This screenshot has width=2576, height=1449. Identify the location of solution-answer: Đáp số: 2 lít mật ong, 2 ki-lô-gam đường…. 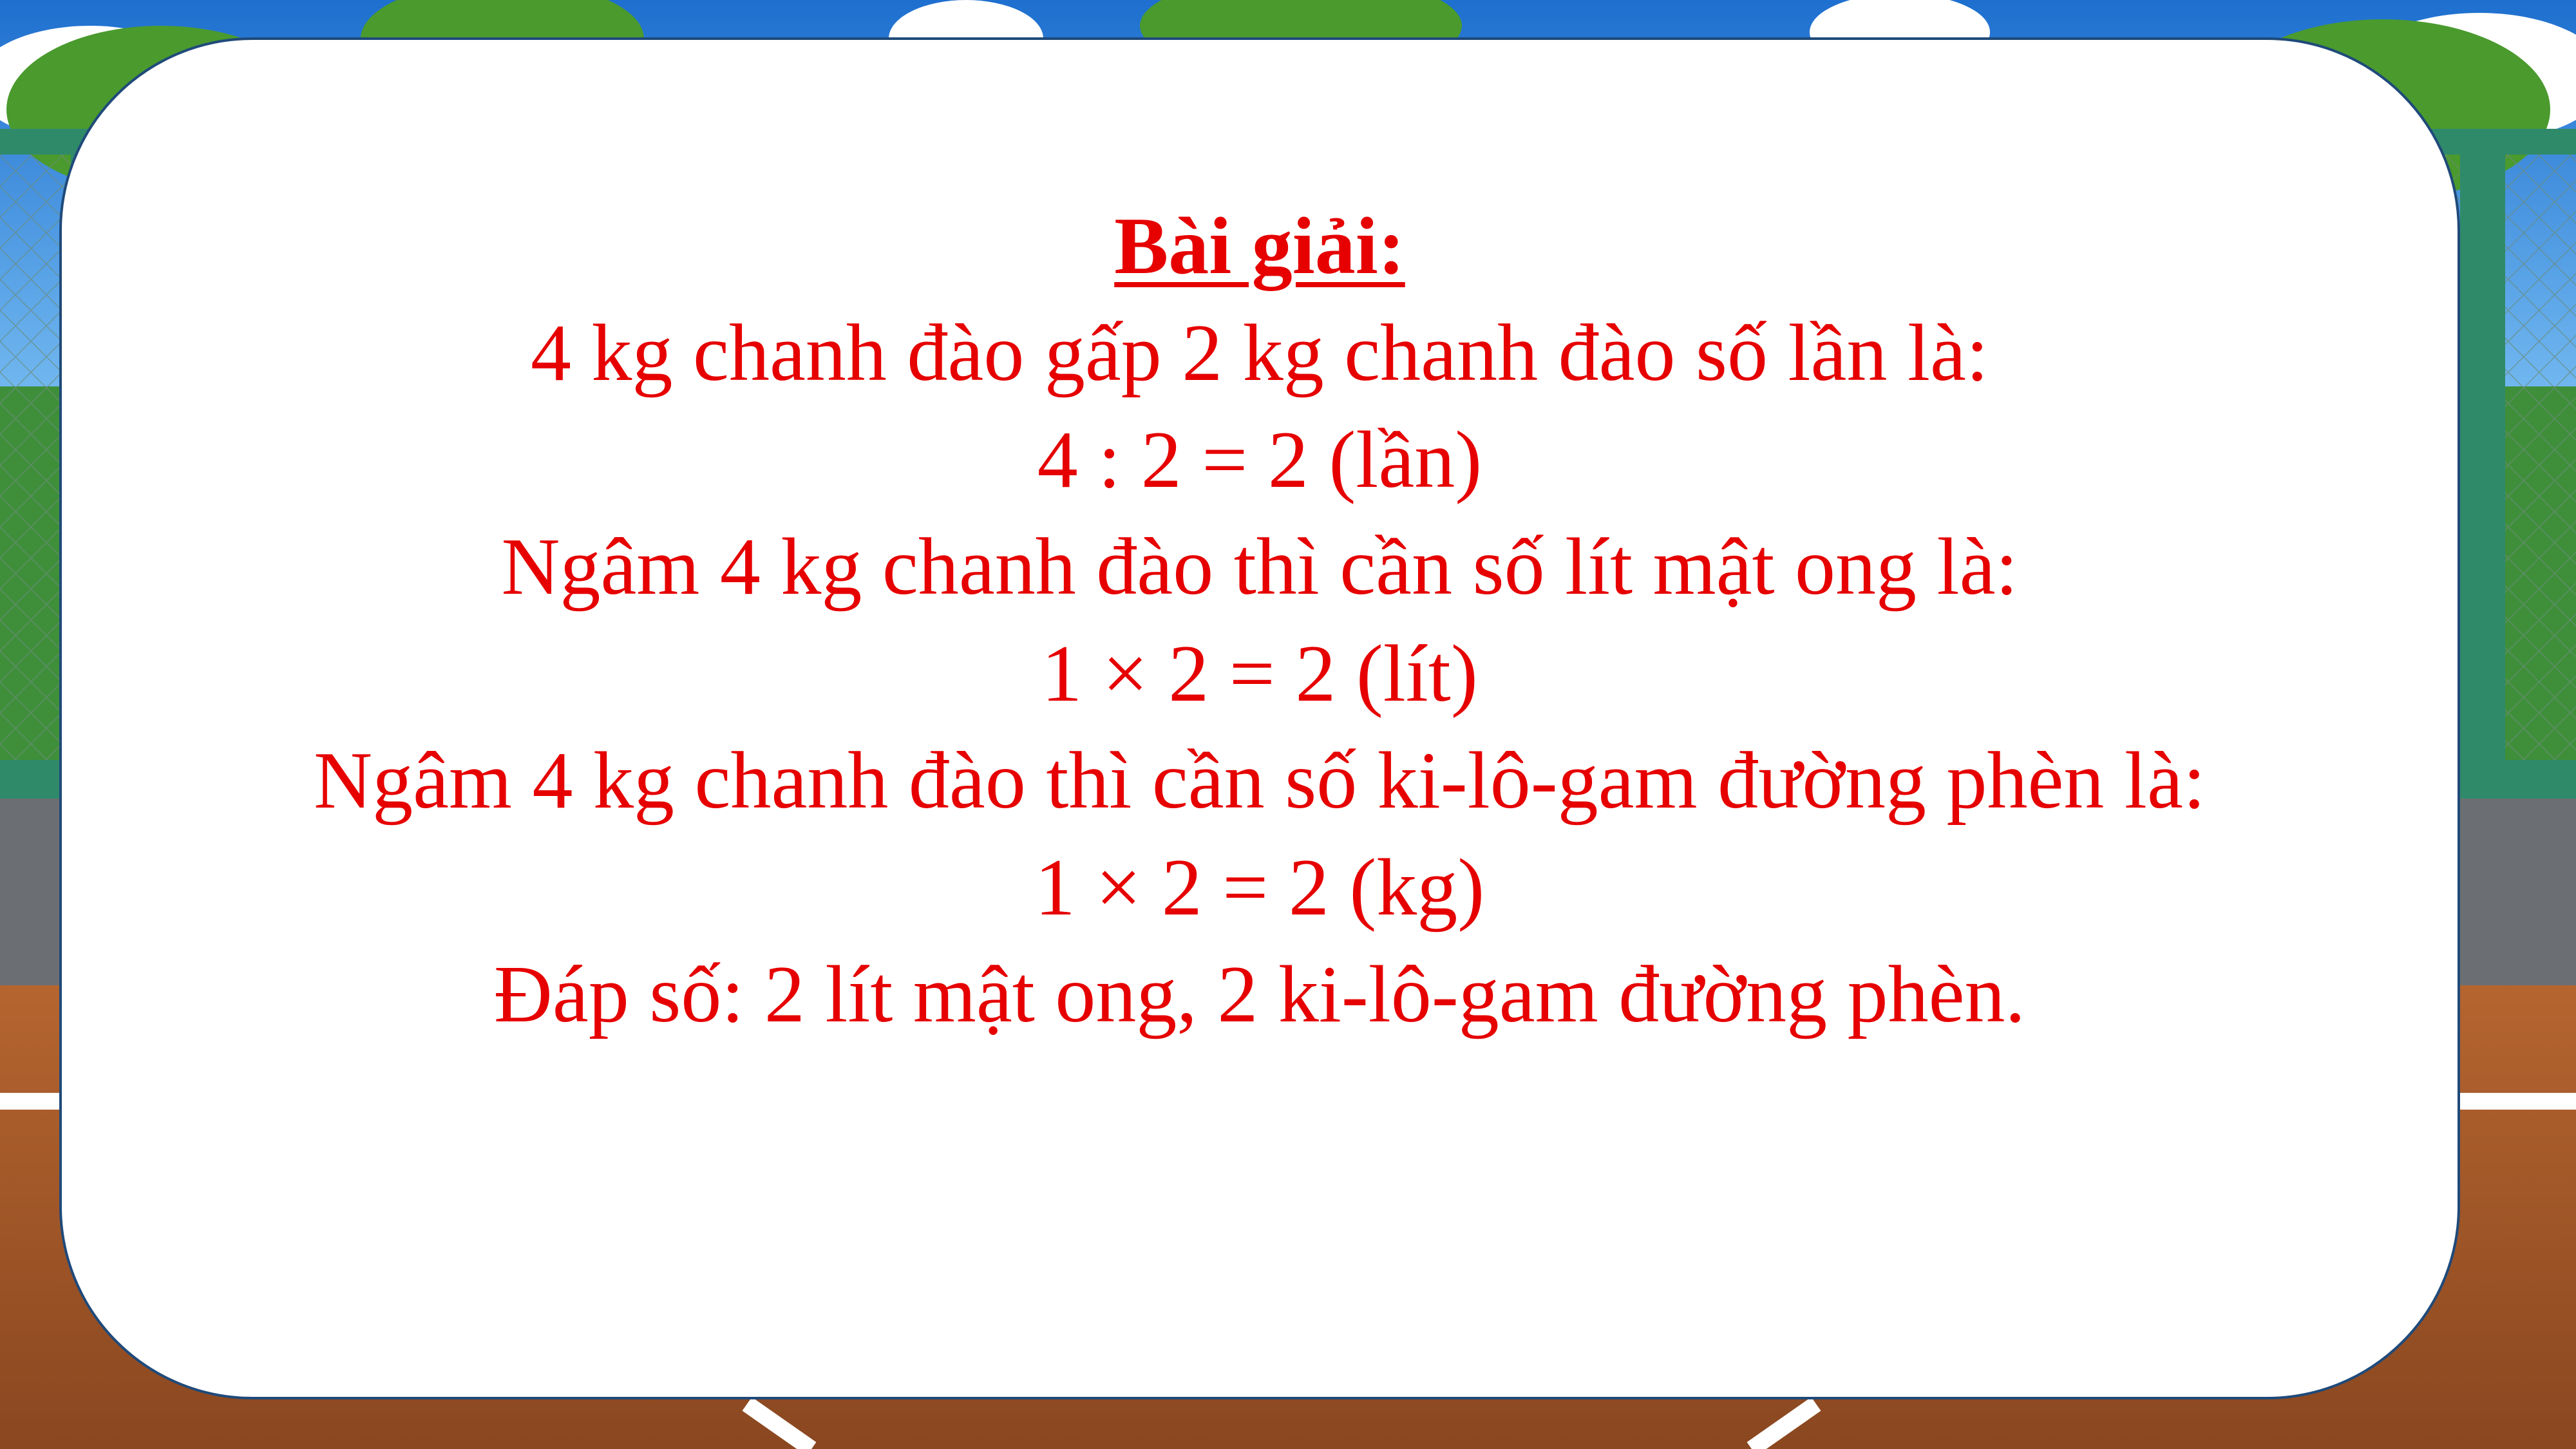
(1259, 995).